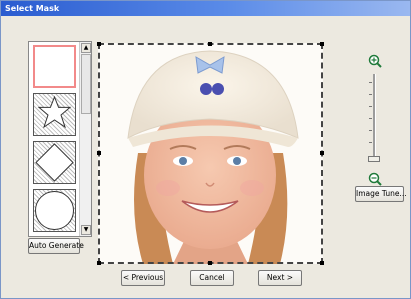  What do you see at coordinates (99, 44) in the screenshot?
I see `resize-handle-top-left` at bounding box center [99, 44].